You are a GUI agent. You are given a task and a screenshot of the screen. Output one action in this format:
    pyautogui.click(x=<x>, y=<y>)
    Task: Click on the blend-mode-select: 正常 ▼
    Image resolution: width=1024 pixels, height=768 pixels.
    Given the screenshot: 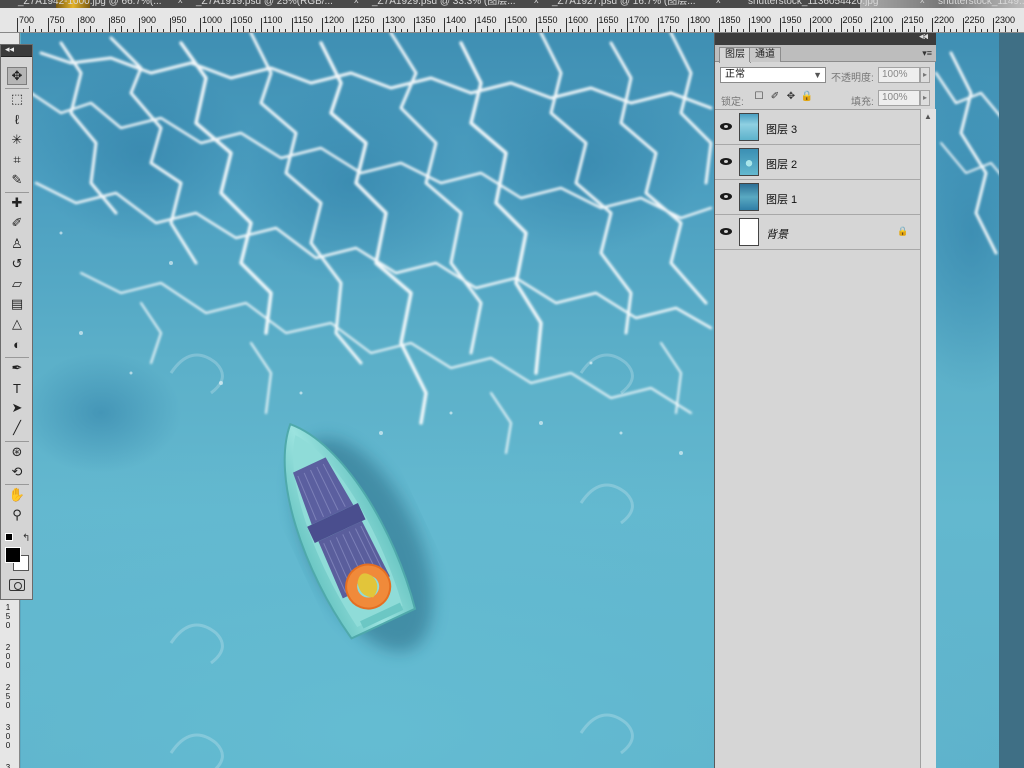 What is the action you would take?
    pyautogui.click(x=773, y=75)
    